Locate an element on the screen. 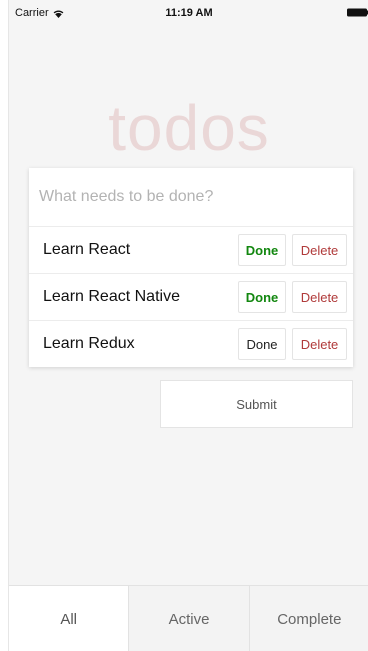 This screenshot has height=651, width=368. status-bar: Carrier 11:19 AM is located at coordinates (188, 12).